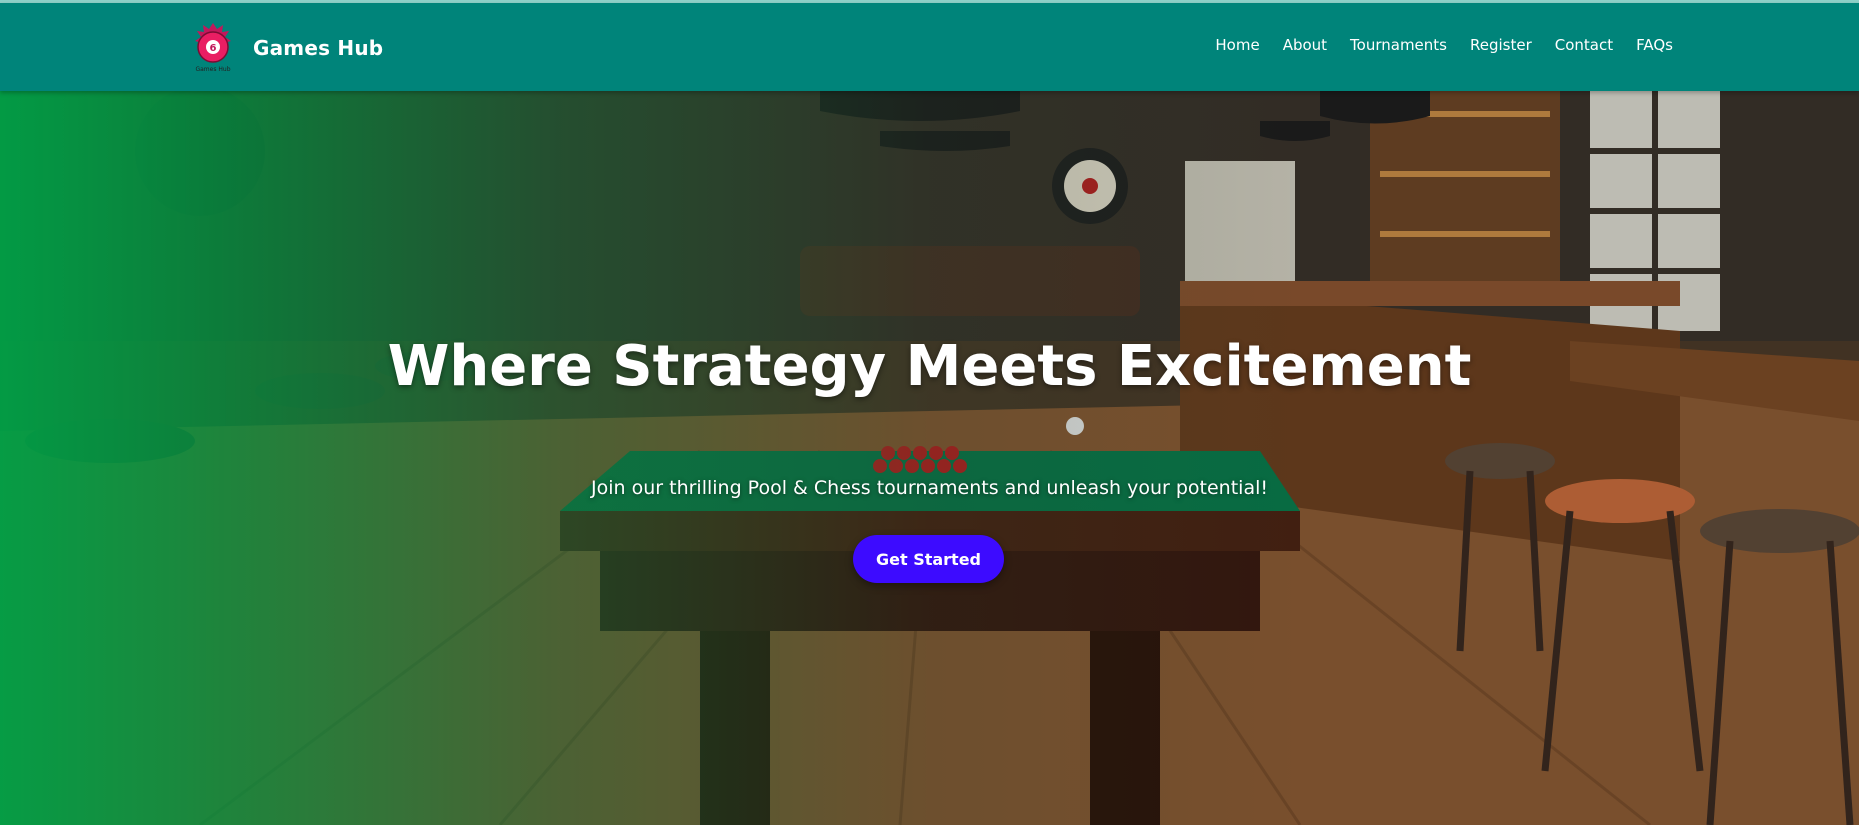 The height and width of the screenshot is (825, 1859). I want to click on nav-contact: Contact, so click(1584, 45).